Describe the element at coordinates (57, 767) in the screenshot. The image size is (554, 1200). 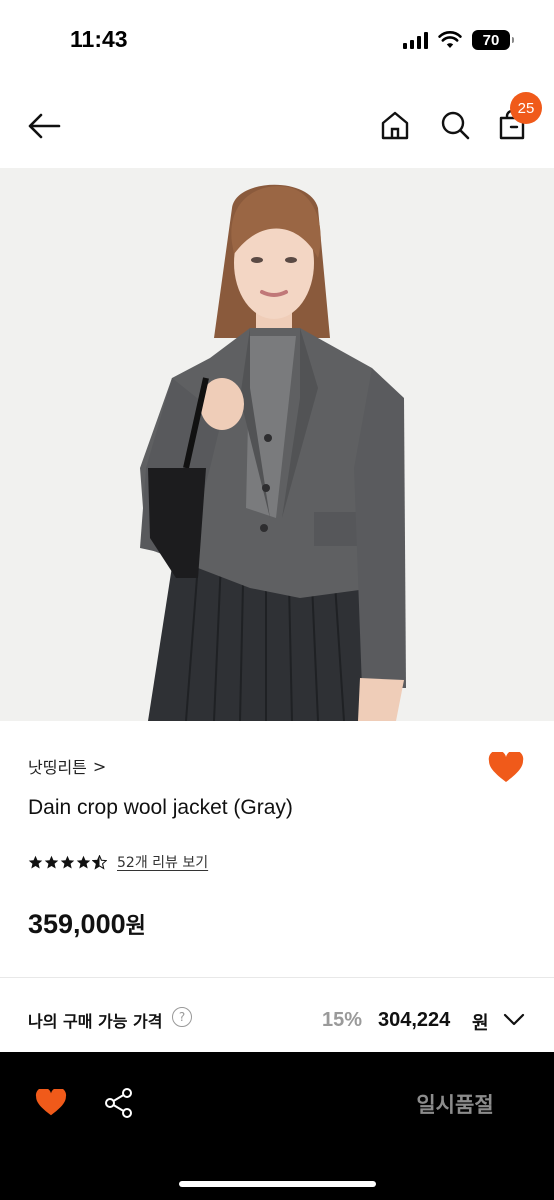
I see `brand-name: 낫띵리튼` at that location.